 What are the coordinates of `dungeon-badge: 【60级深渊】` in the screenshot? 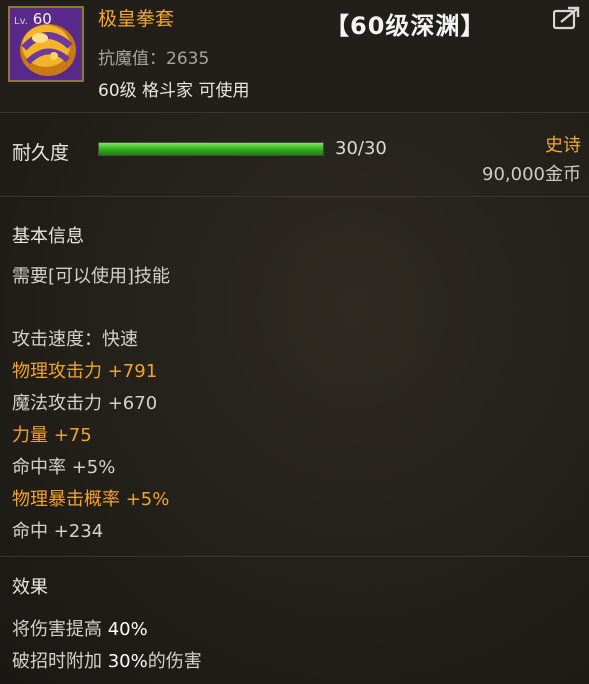 It's located at (405, 26).